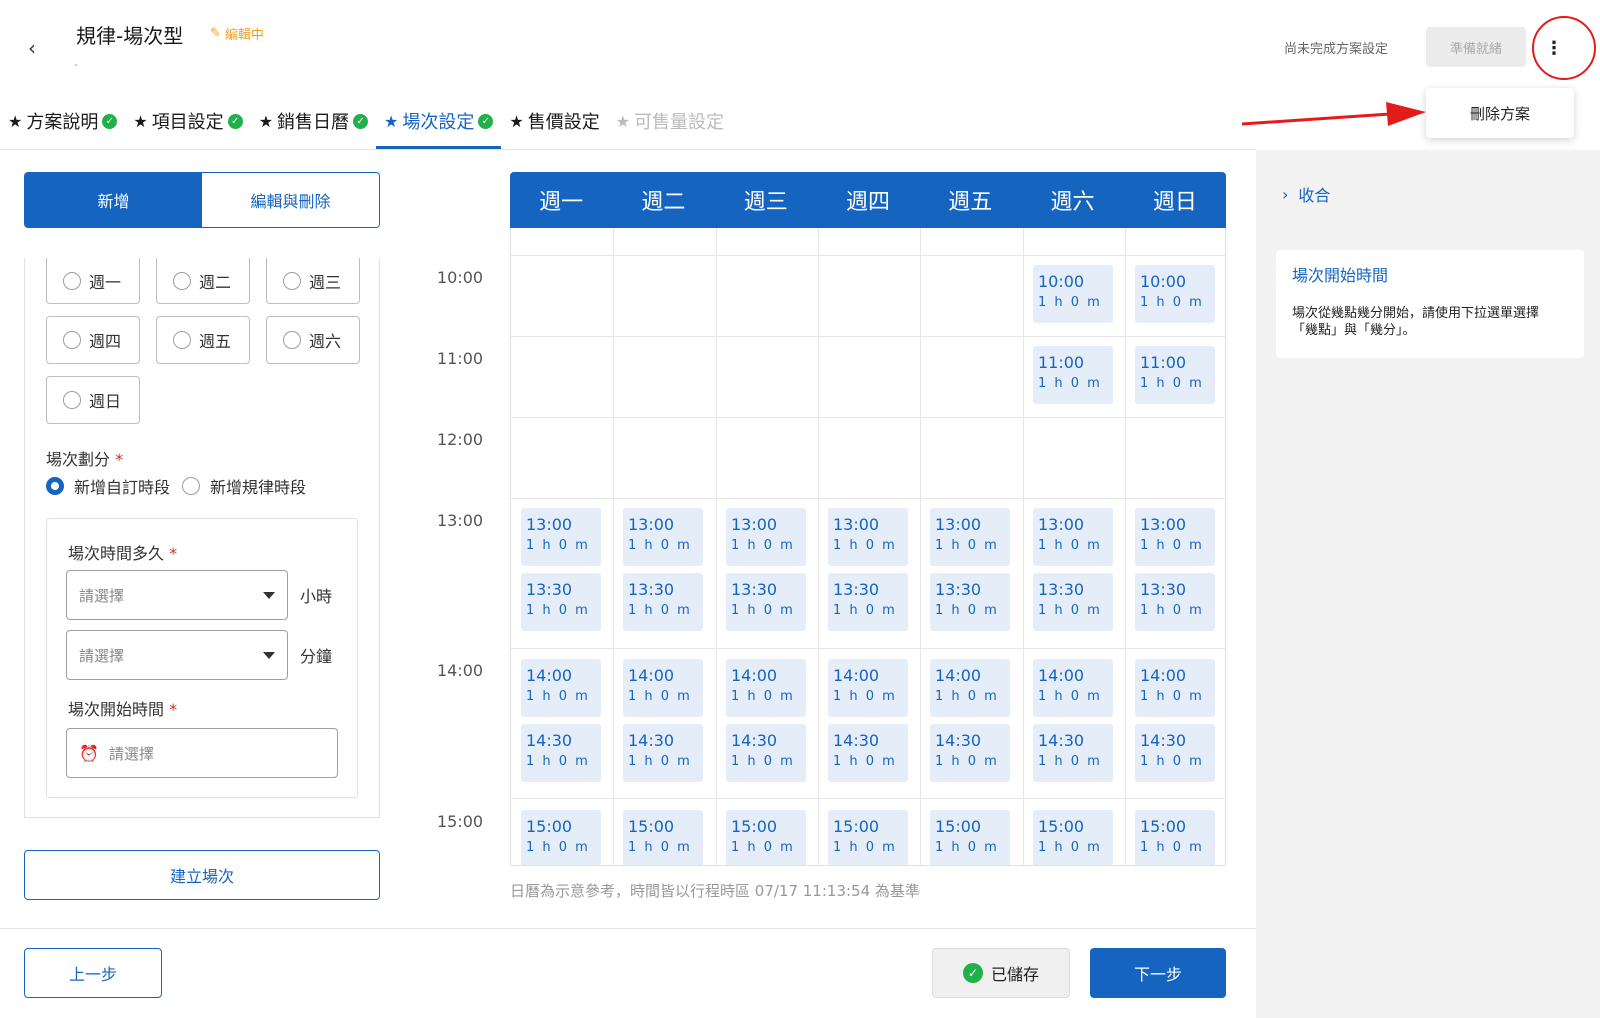 The height and width of the screenshot is (1018, 1600). I want to click on day-chip: 週四, so click(93, 340).